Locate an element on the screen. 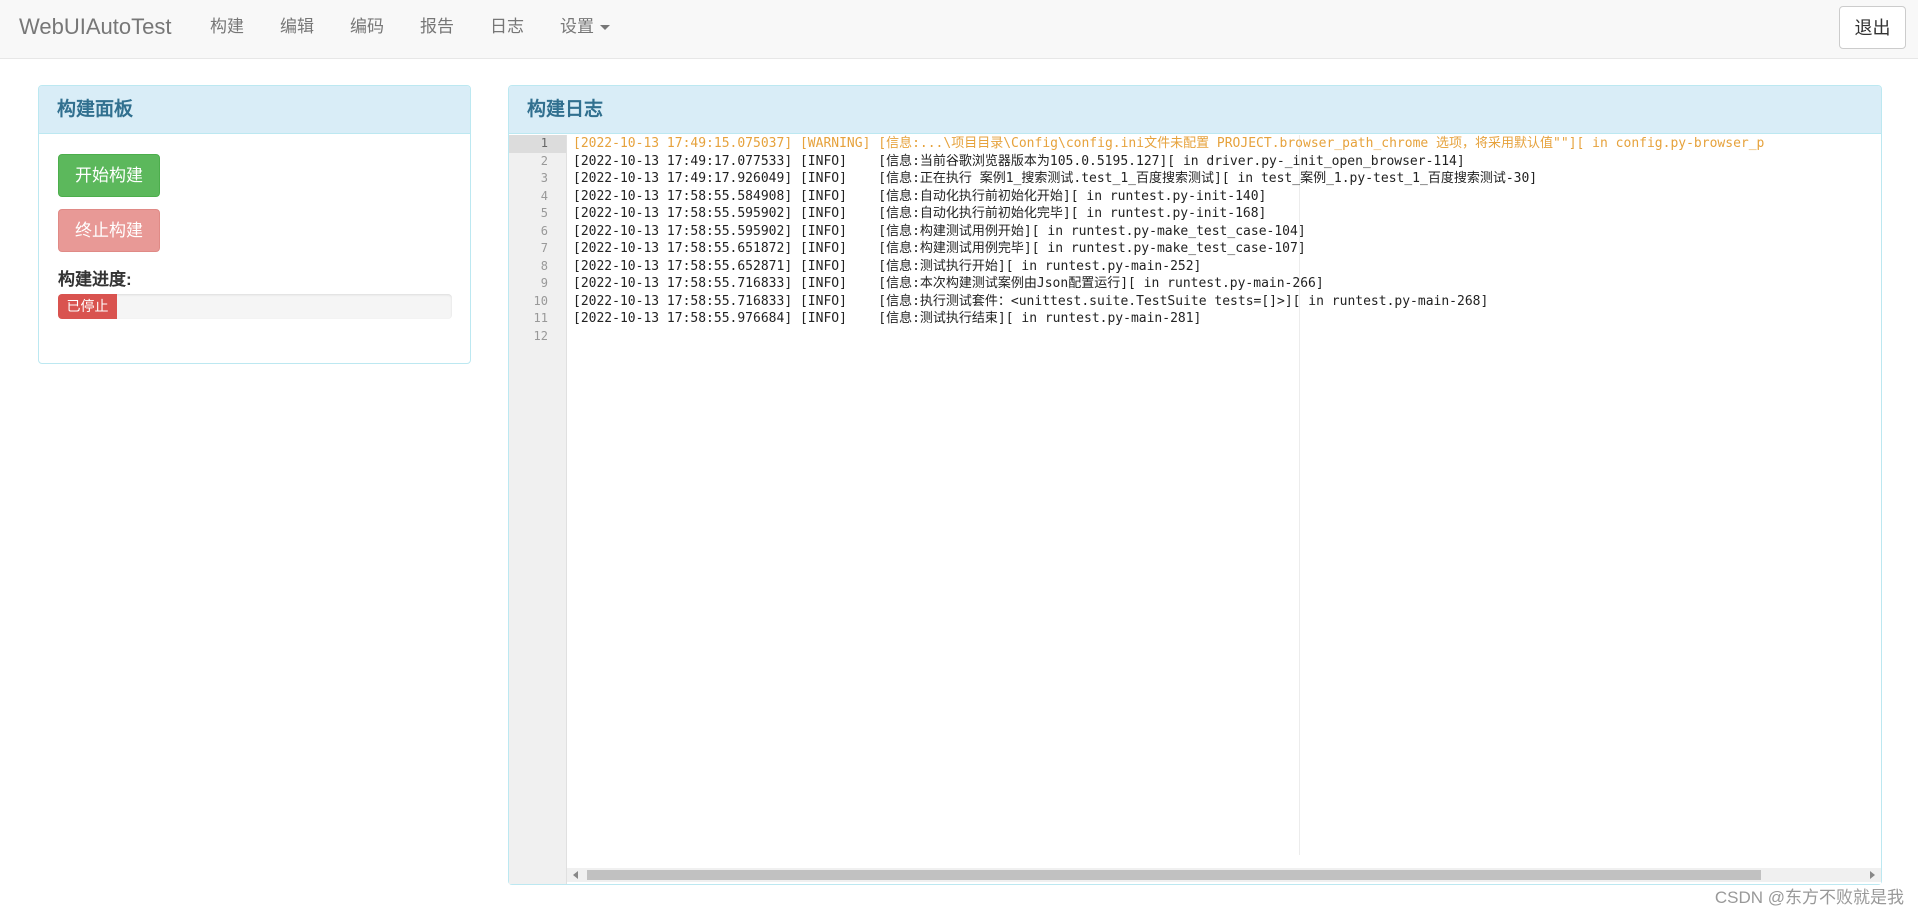 The width and height of the screenshot is (1918, 914). start-build-button: 开始构建 is located at coordinates (109, 175).